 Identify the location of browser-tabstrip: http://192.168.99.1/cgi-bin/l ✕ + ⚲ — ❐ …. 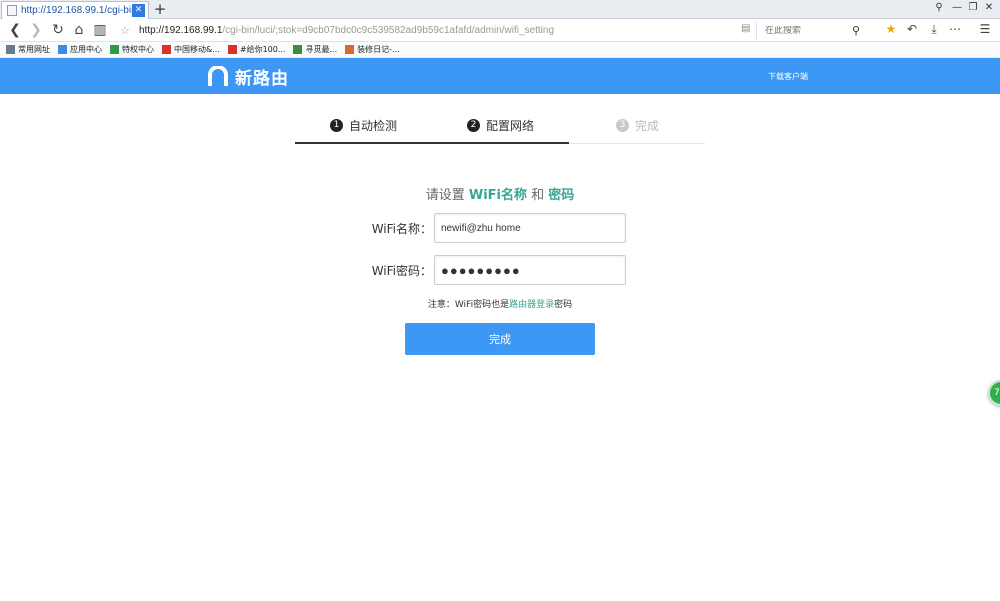
(500, 9).